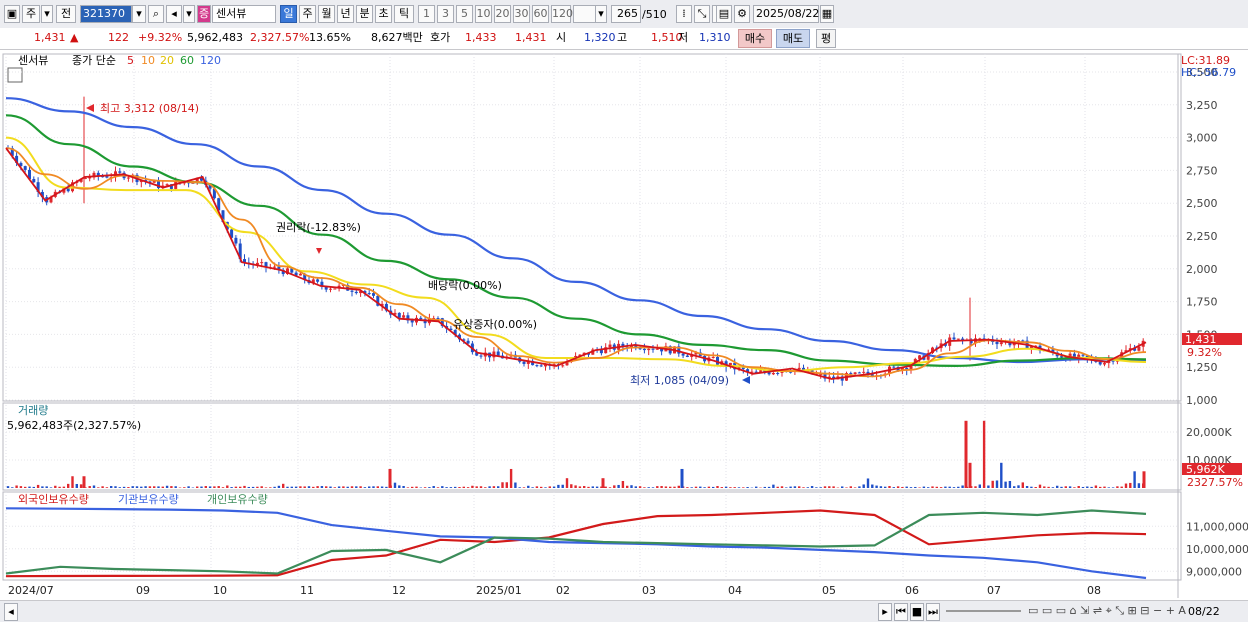 The height and width of the screenshot is (622, 1248). Describe the element at coordinates (465, 285) in the screenshot. I see `dividend-annotation: 배당락(0.00%)` at that location.